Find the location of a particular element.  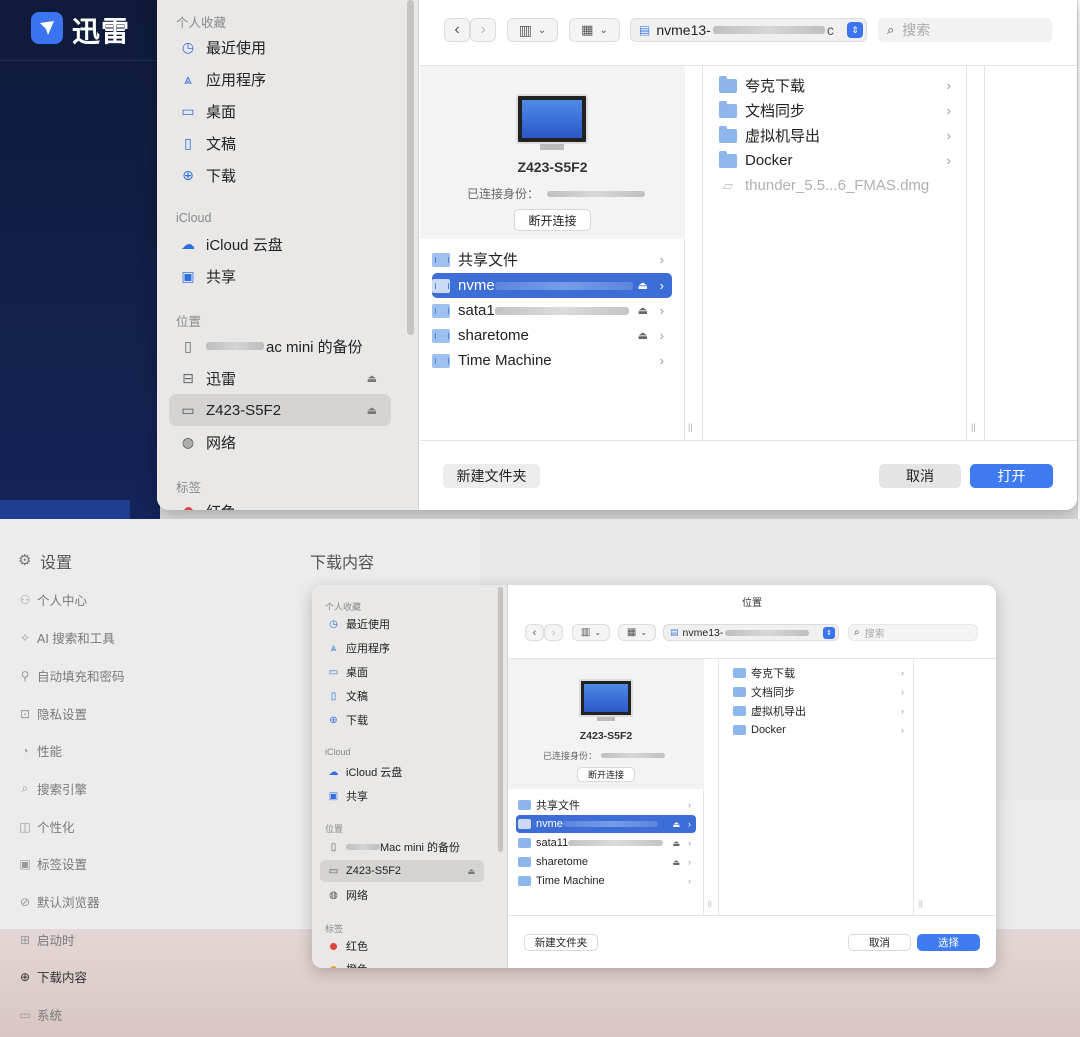

sidebar-item-backup: ▯ Mac mini 的备份 is located at coordinates (402, 847).